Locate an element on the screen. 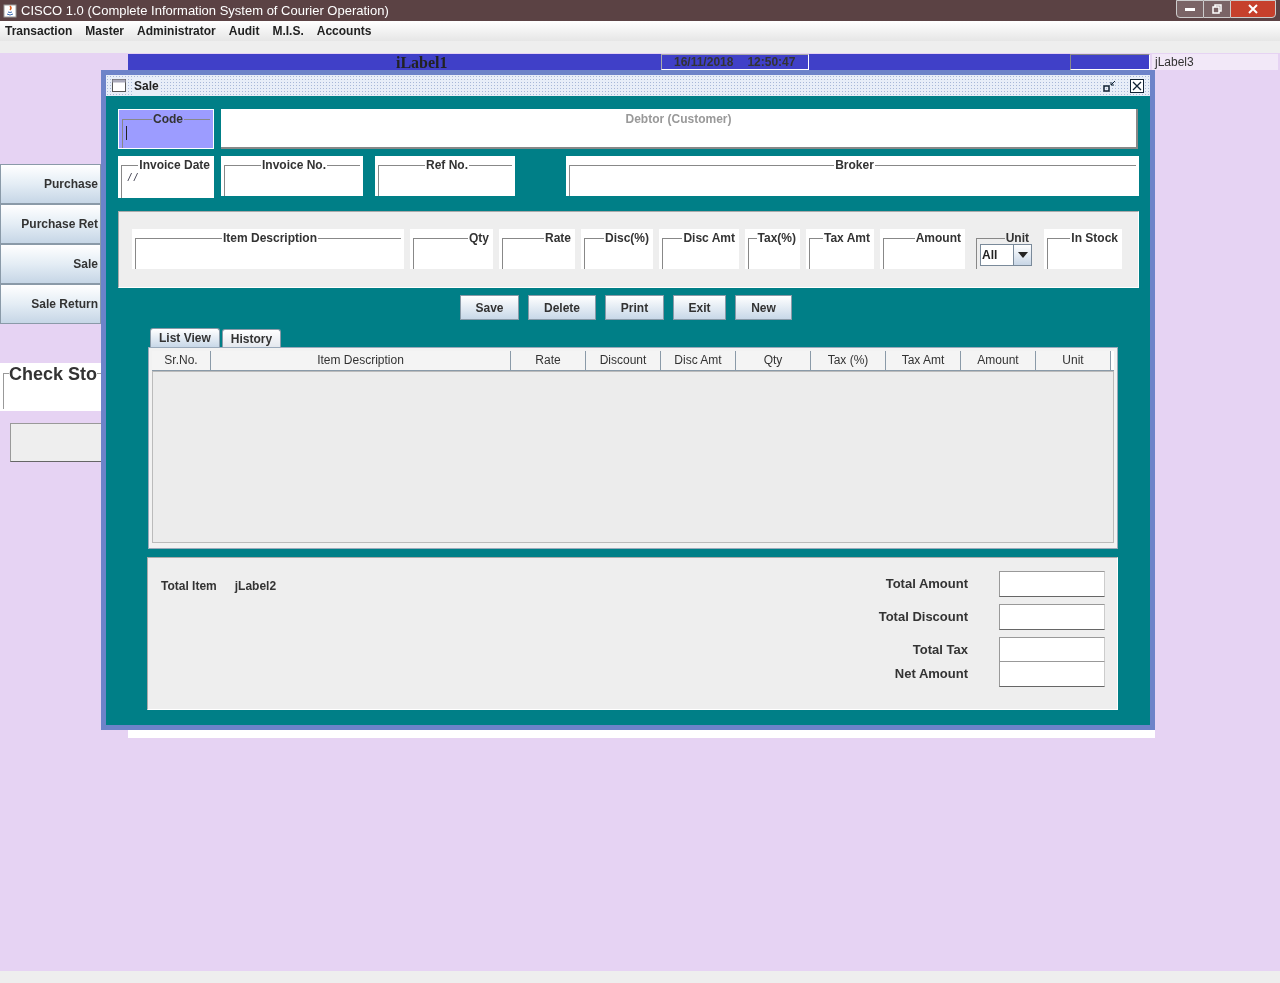 The image size is (1280, 983). field-value: / / is located at coordinates (132, 177).